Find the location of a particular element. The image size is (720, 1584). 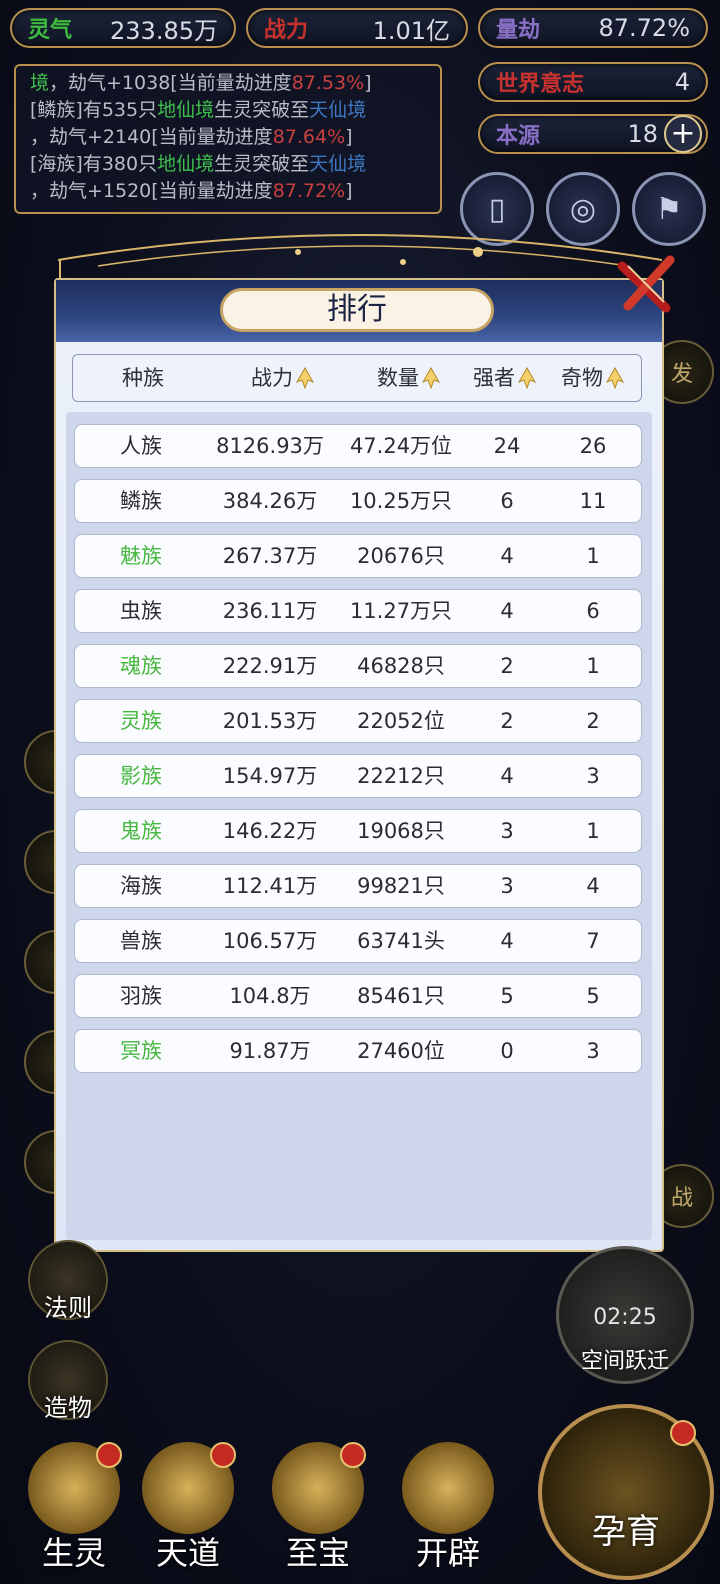

count-cell: 99821只 is located at coordinates (401, 886).